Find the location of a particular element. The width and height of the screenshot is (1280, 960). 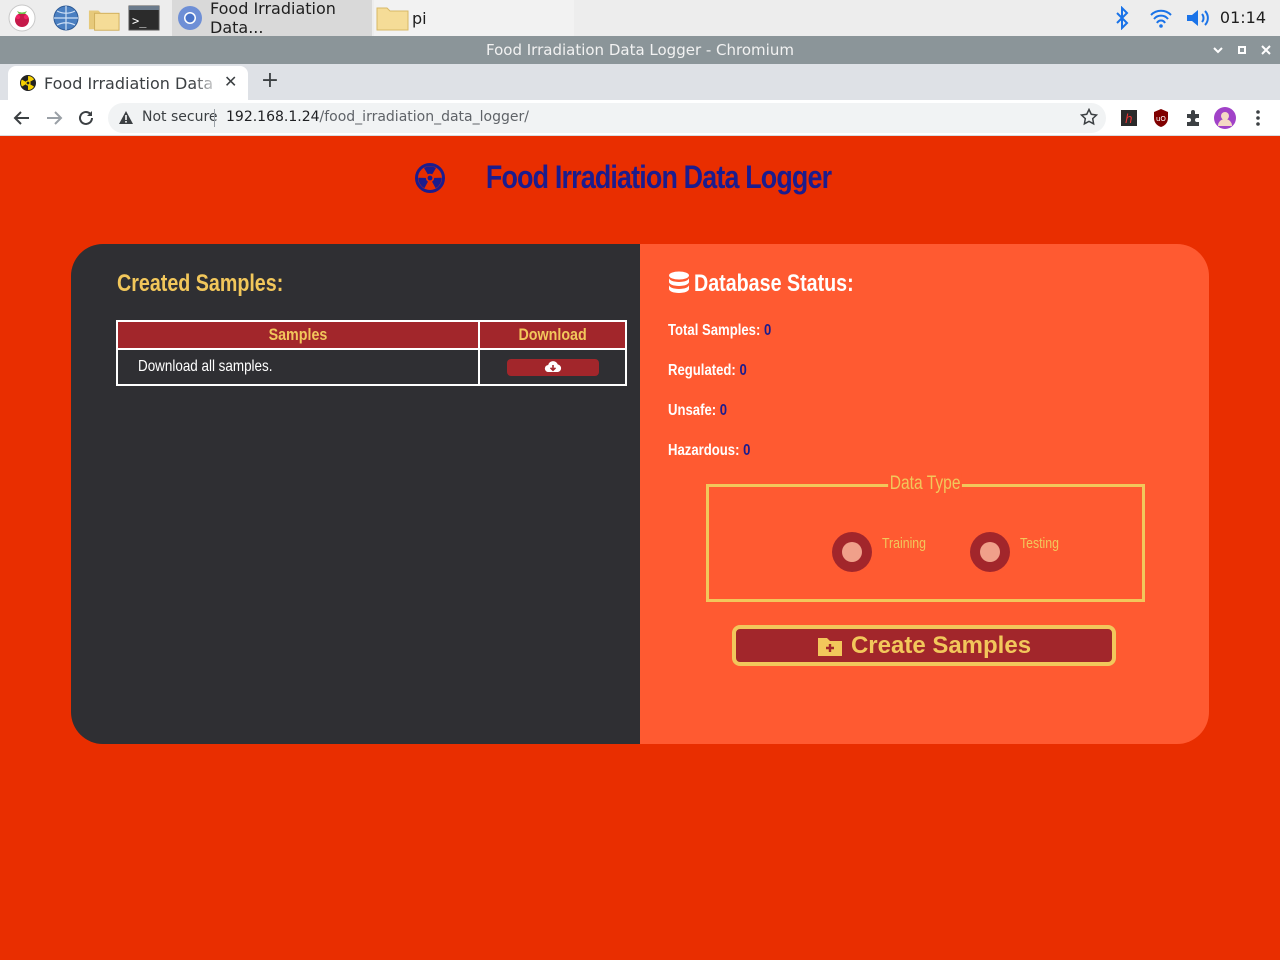

stat-hazardous: Hazardous: 0 is located at coordinates (709, 450).